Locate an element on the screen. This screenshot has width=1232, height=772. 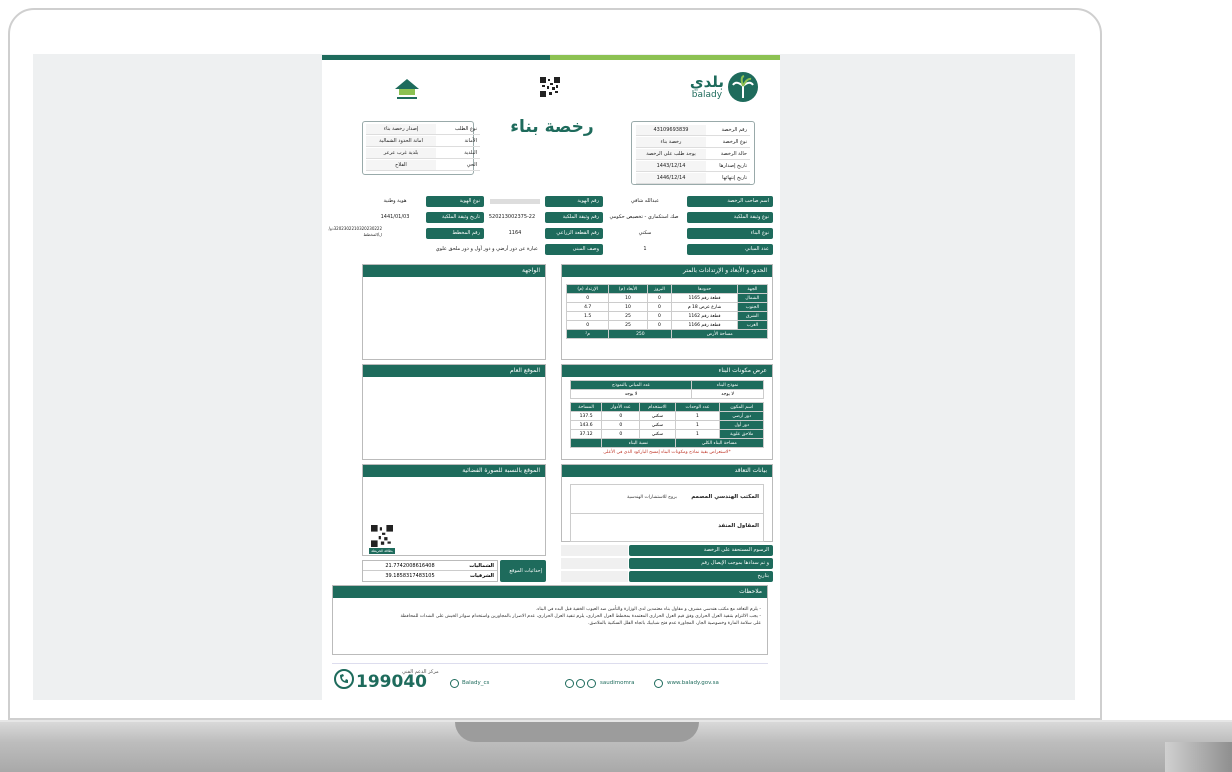
components-header: عدد الأدوار is located at coordinates (621, 407).